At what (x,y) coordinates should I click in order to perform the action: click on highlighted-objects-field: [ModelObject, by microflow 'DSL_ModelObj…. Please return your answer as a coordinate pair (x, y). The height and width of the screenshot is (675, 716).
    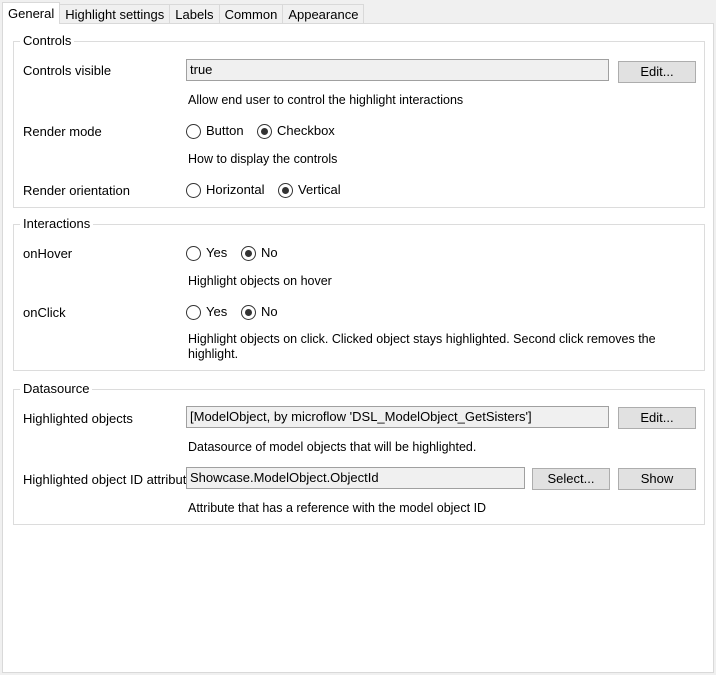
    Looking at the image, I should click on (397, 417).